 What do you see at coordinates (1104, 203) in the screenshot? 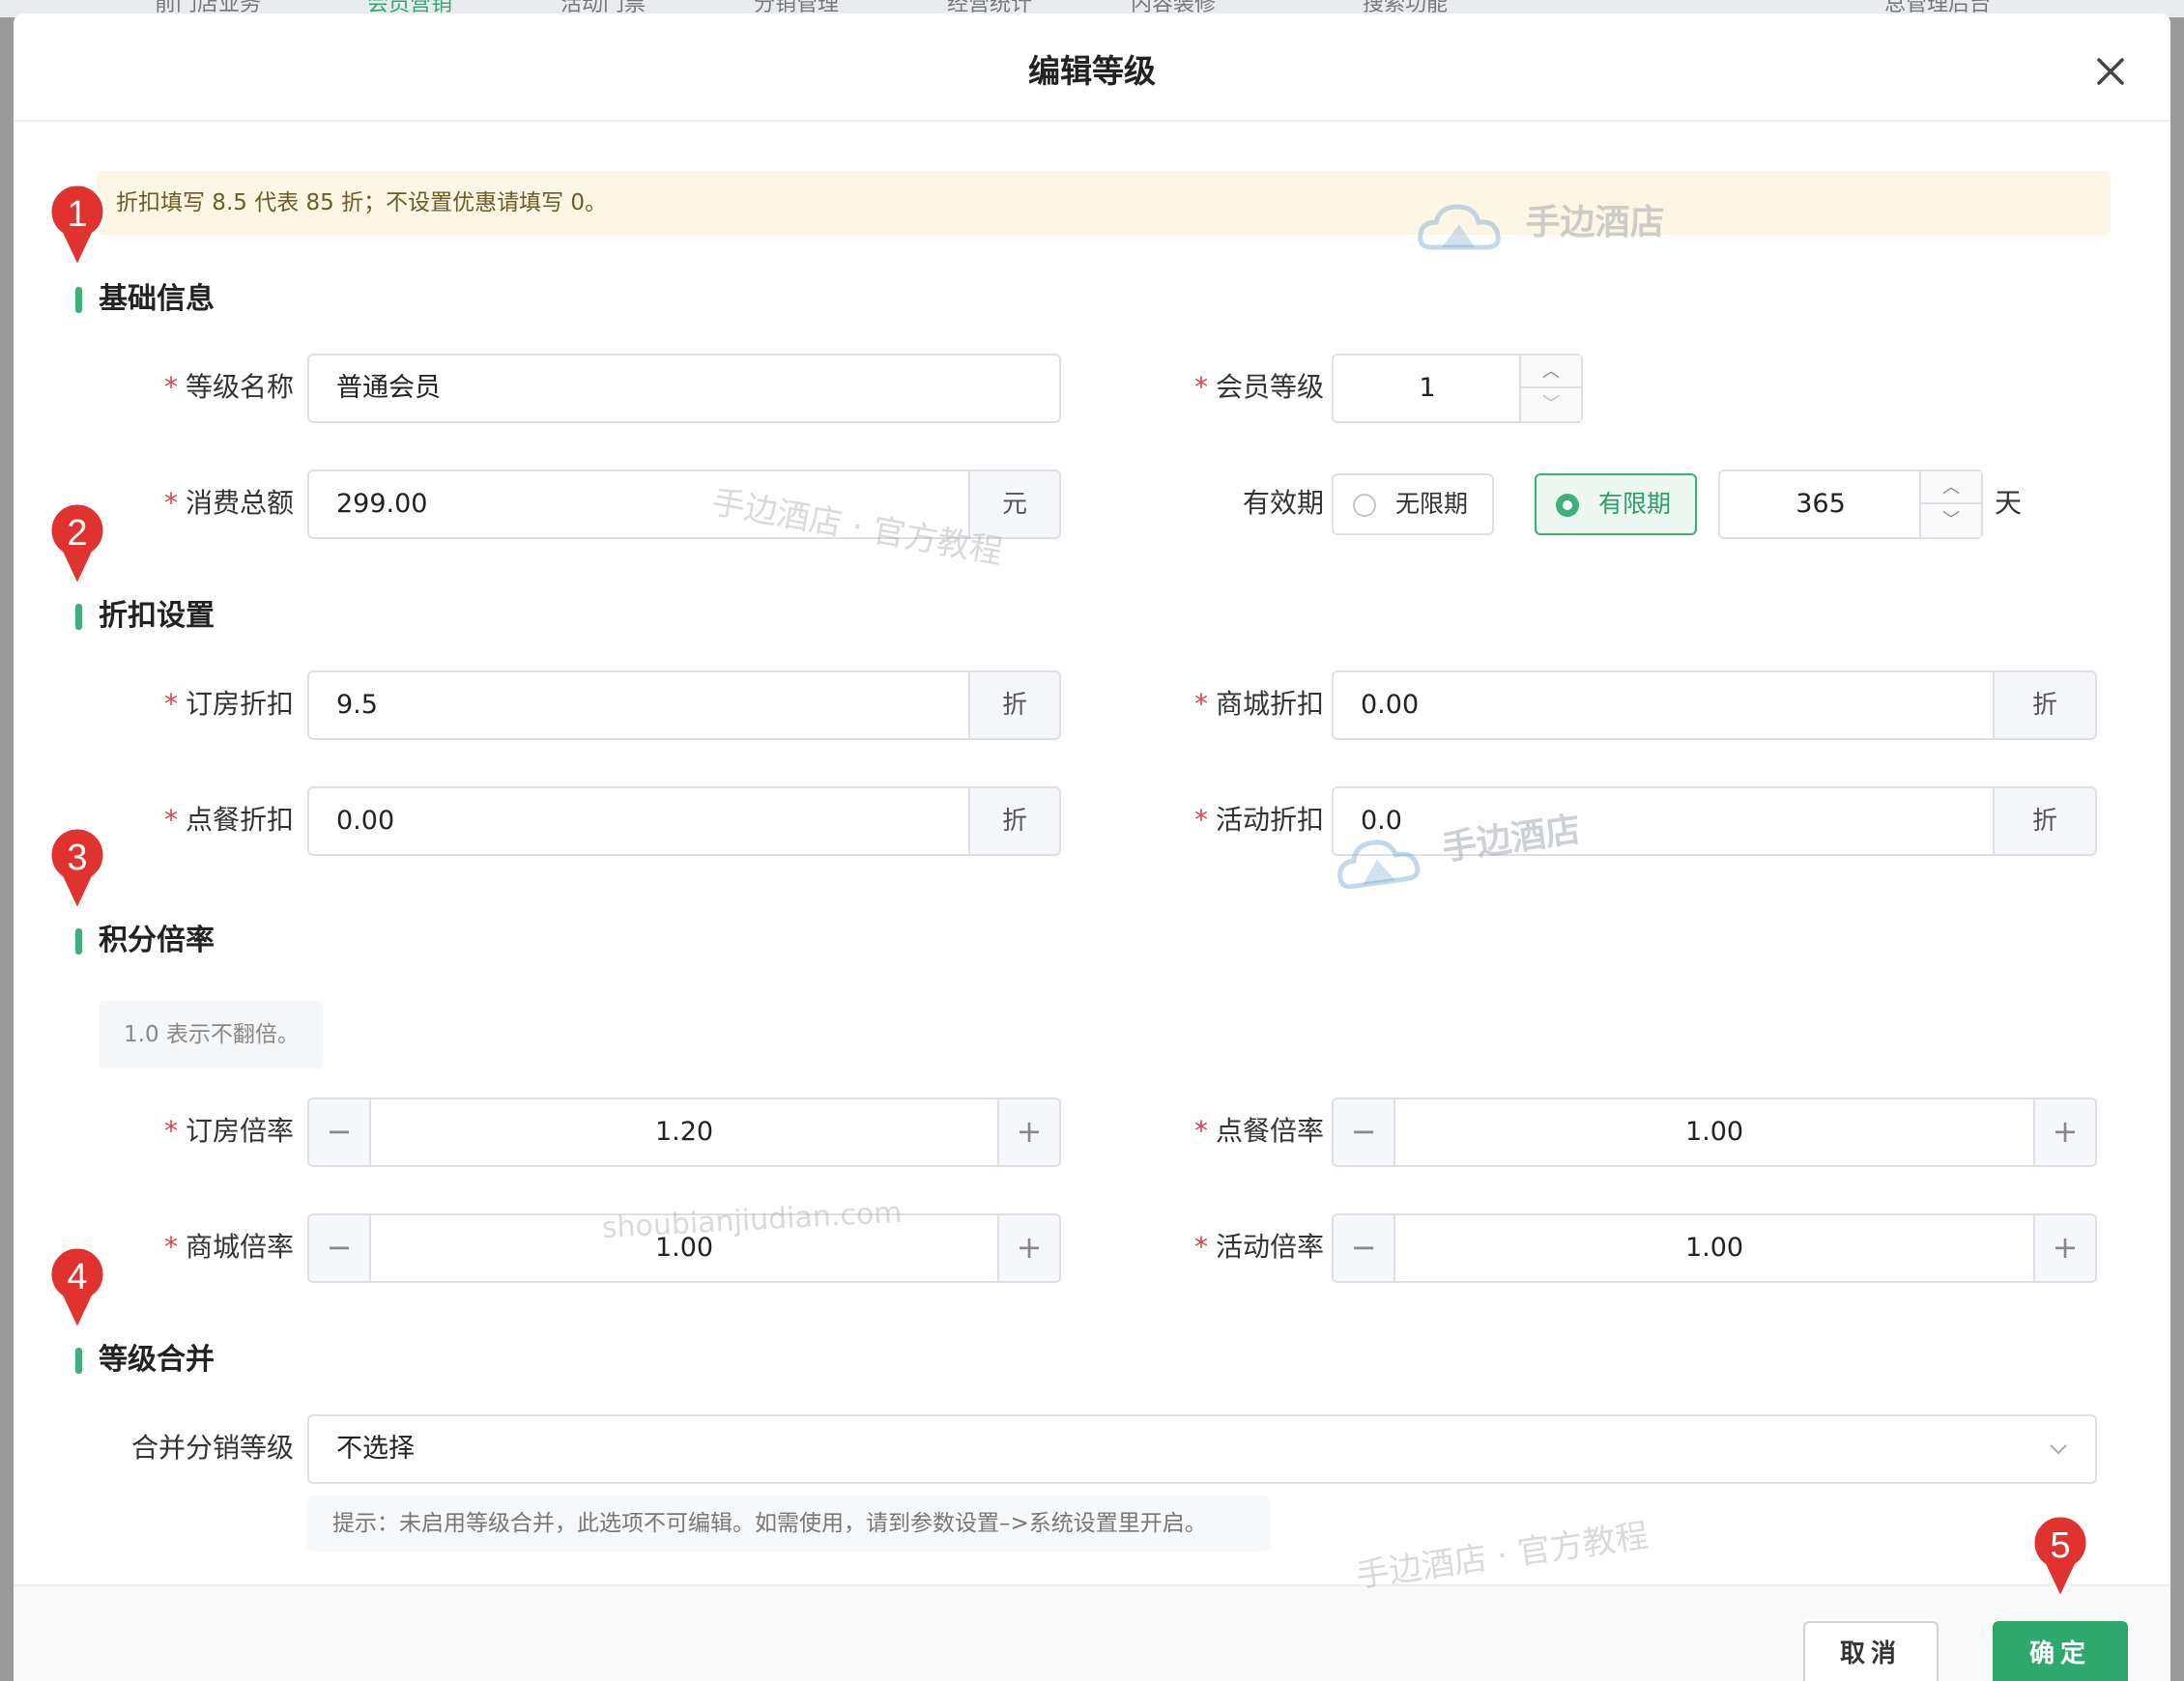
I see `discount-tip-banner: 折扣填写 8.5 代表 85 折；不设置优惠请填写 0。` at bounding box center [1104, 203].